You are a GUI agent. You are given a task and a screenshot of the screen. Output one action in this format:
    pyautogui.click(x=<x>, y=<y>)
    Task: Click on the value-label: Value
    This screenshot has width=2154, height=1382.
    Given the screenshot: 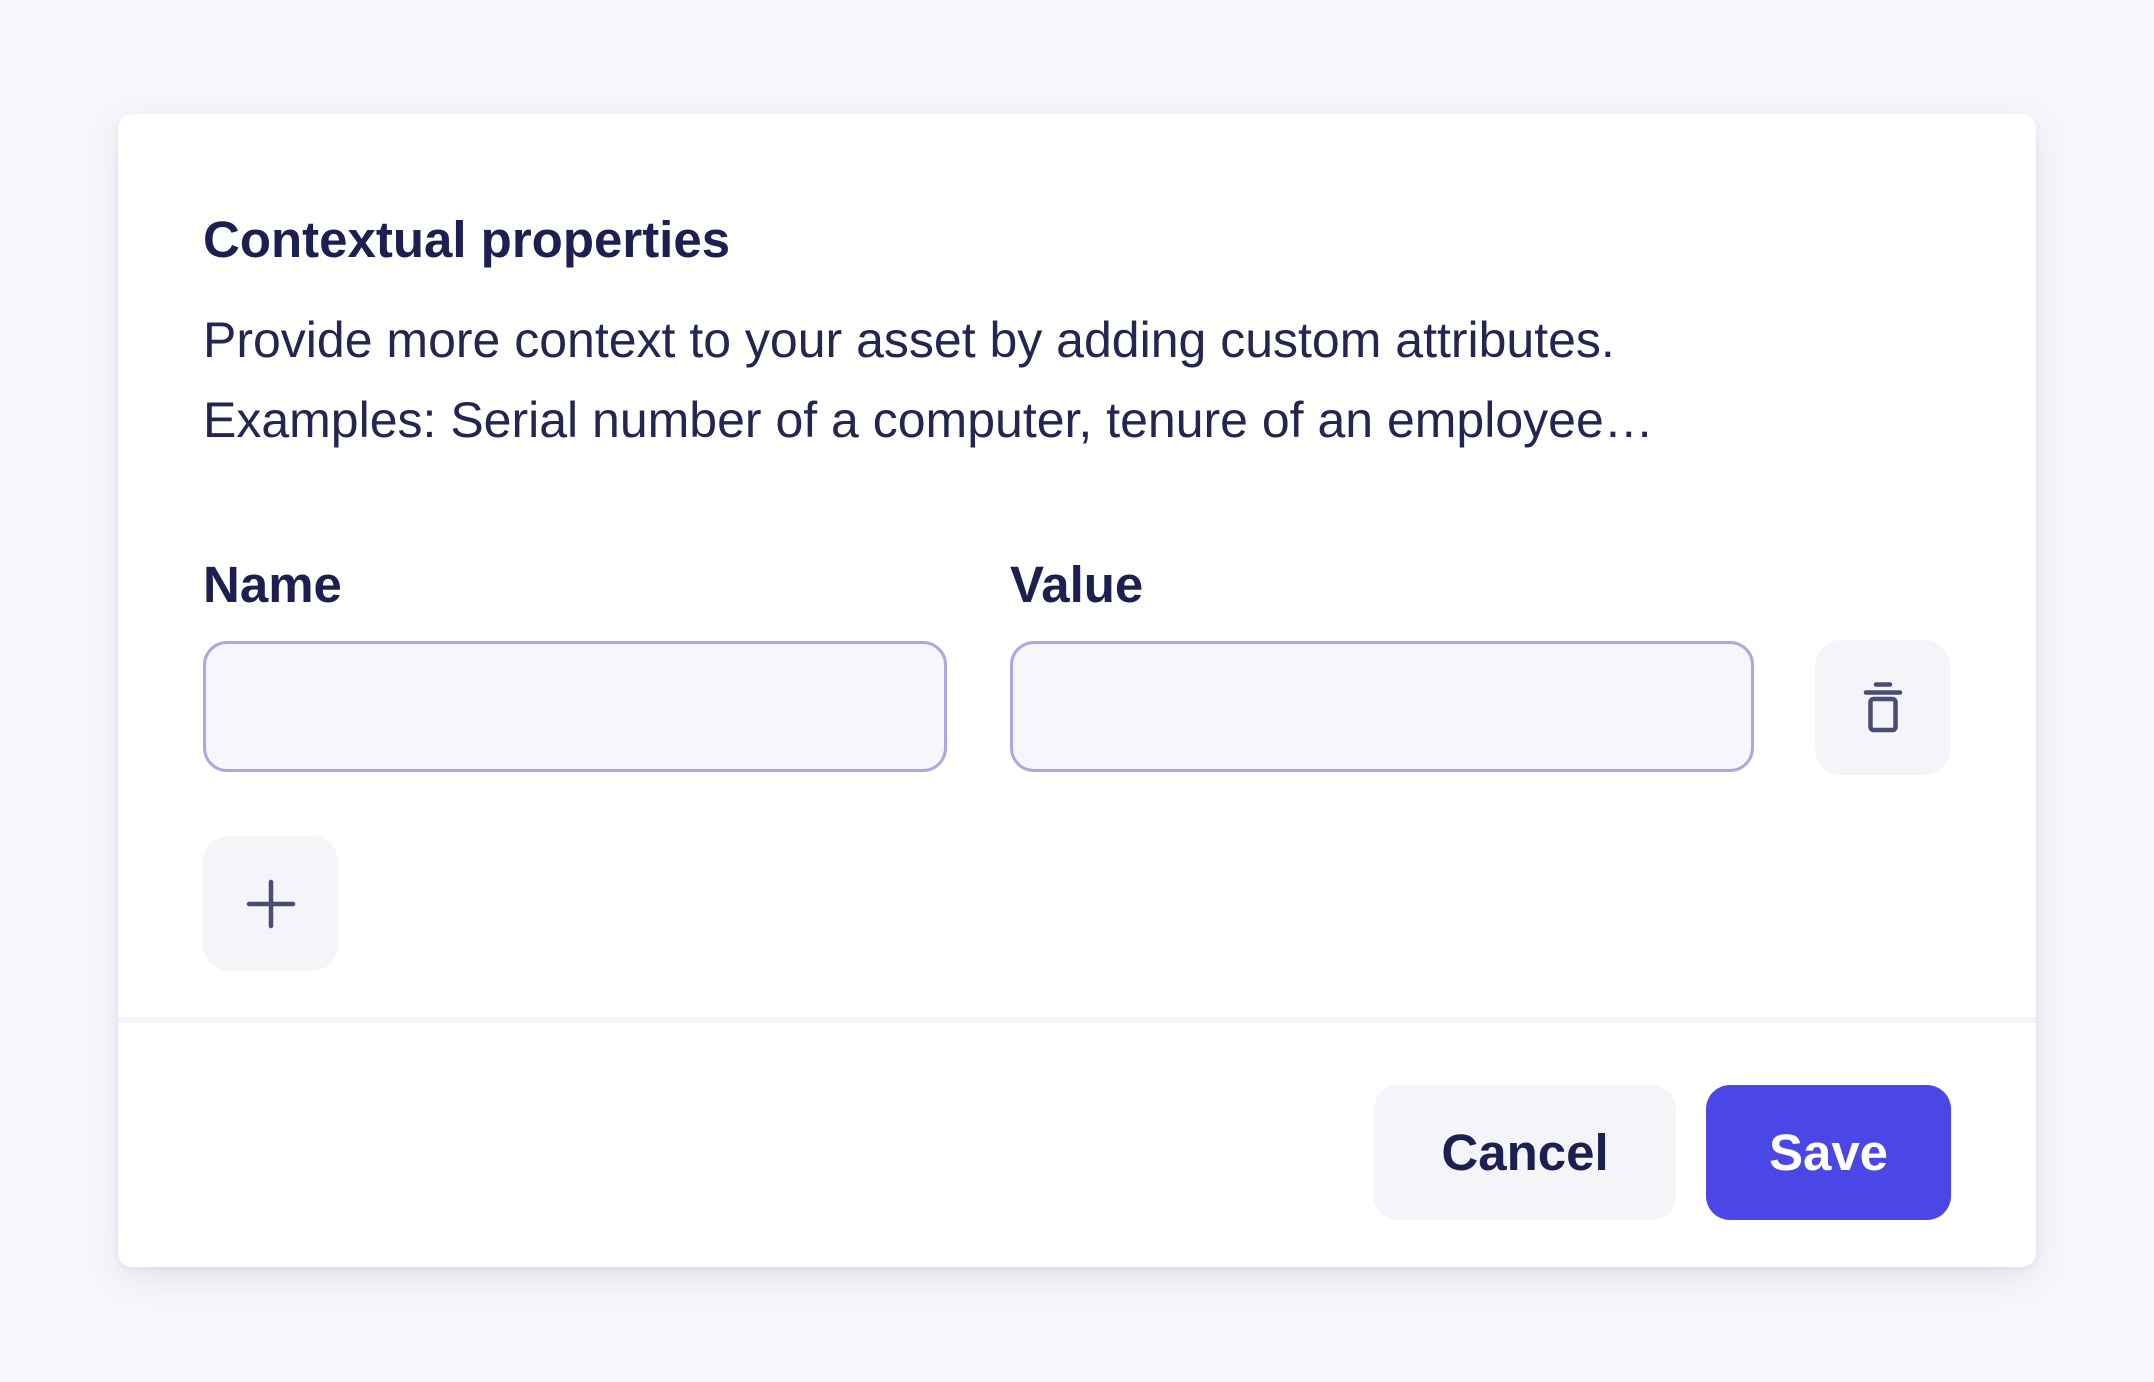 What is the action you would take?
    pyautogui.click(x=1077, y=584)
    